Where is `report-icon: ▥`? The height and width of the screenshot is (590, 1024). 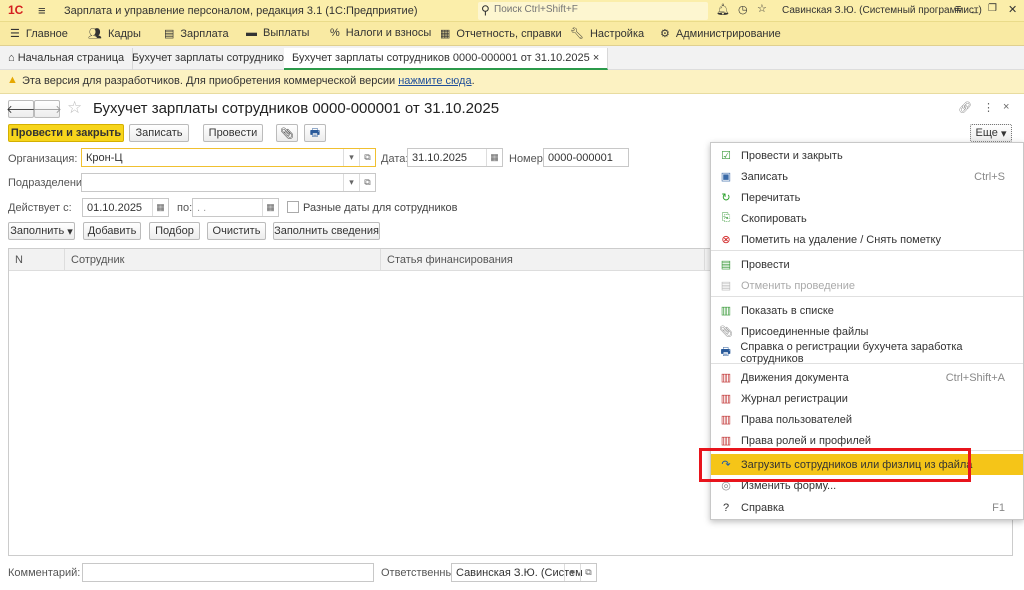 report-icon: ▥ is located at coordinates (726, 441).